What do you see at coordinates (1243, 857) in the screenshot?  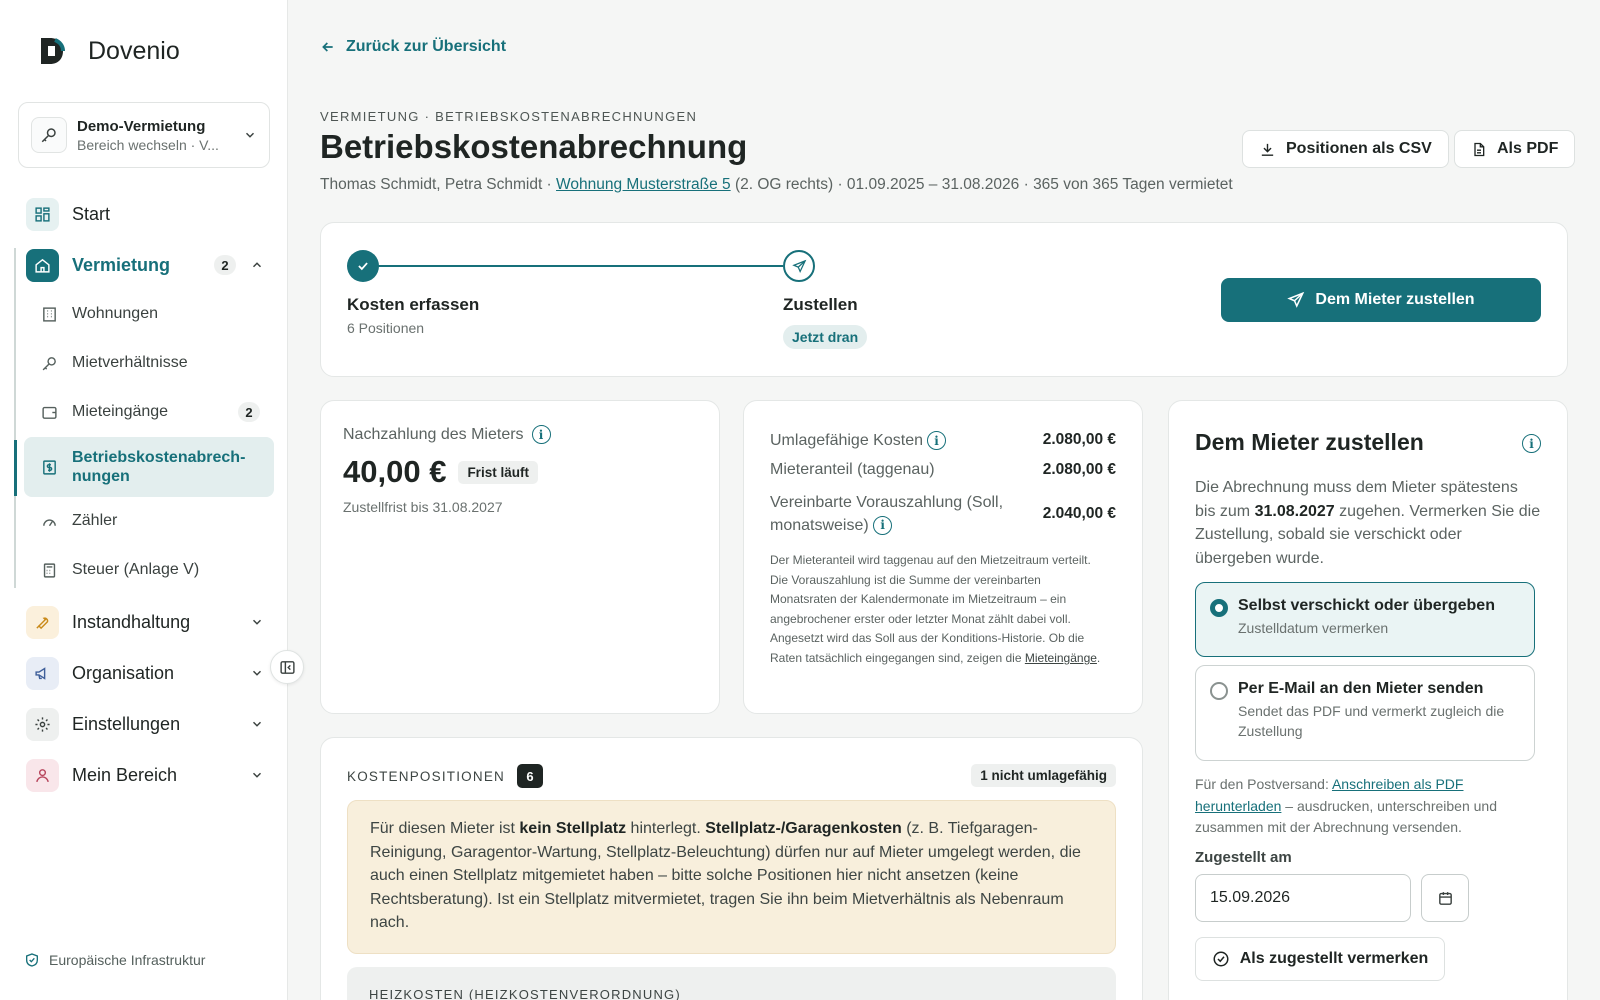 I see `delivery-date-label: Zugestellt am` at bounding box center [1243, 857].